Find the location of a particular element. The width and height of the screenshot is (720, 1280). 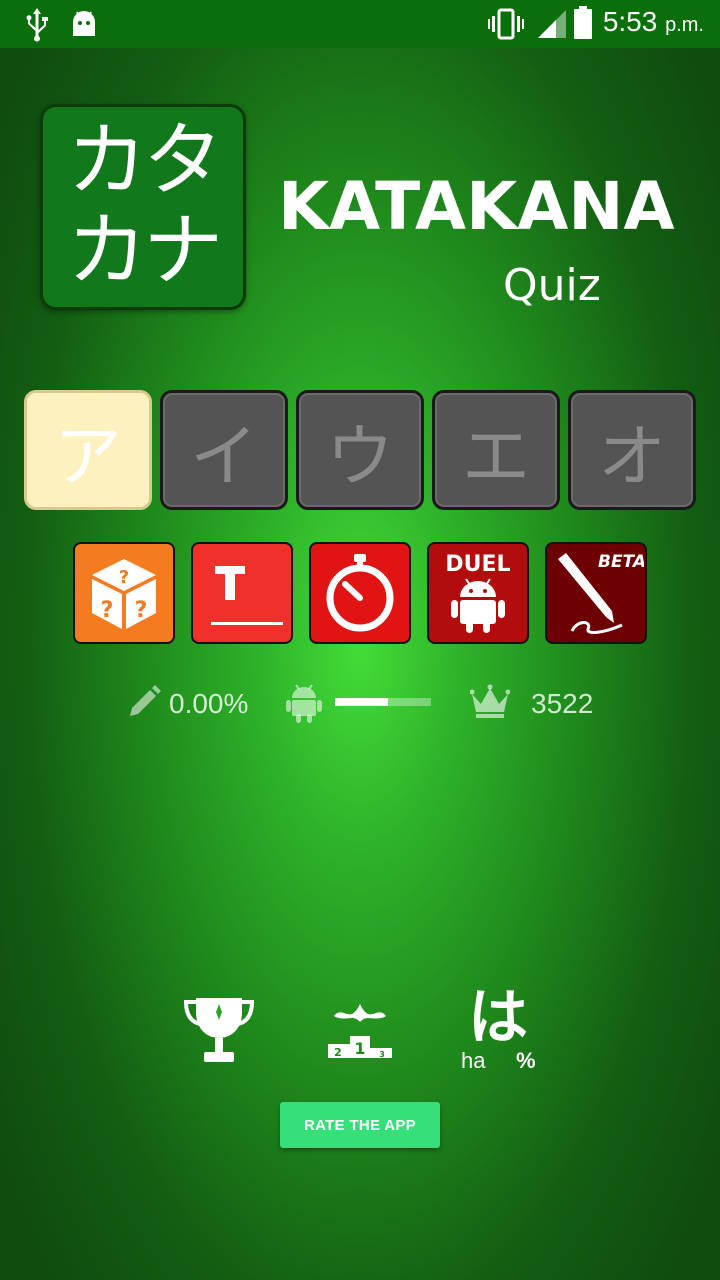

pencil-icon is located at coordinates (145, 700).